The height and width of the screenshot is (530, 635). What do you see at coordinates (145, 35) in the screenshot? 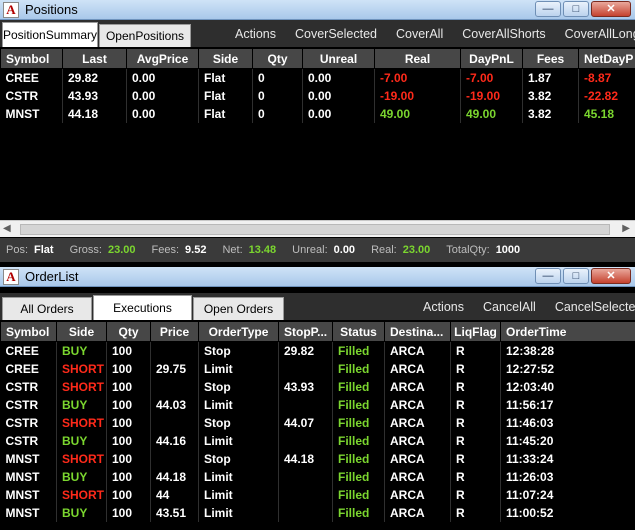
I see `tab-open-positions: OpenPositions` at bounding box center [145, 35].